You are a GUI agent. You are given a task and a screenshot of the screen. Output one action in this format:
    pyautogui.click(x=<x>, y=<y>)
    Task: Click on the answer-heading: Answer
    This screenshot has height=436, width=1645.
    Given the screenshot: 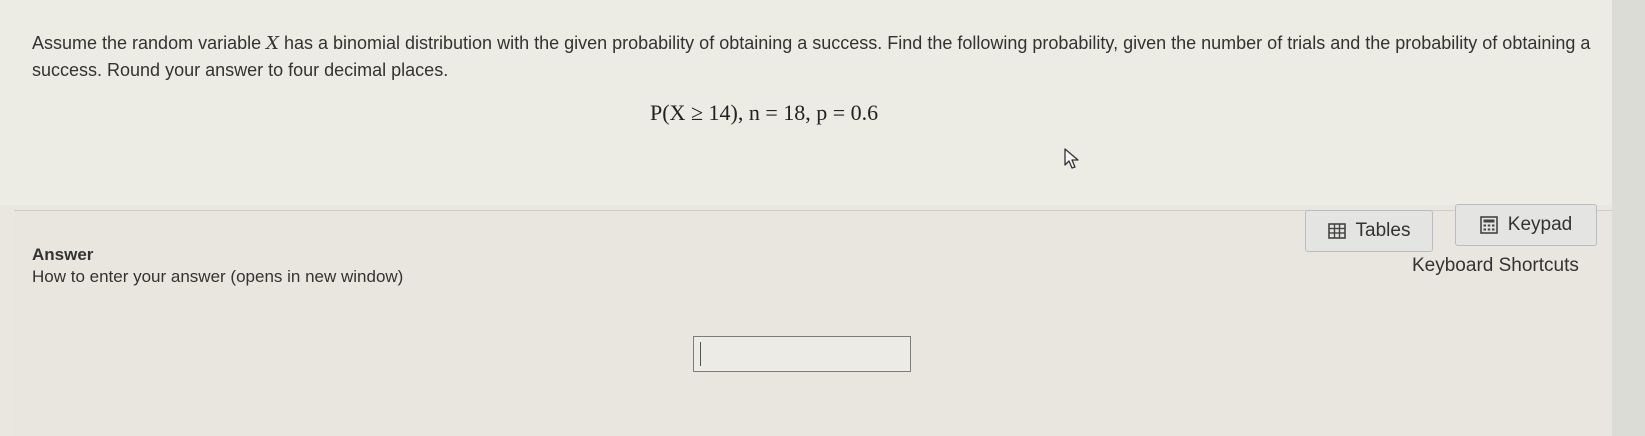 What is the action you would take?
    pyautogui.click(x=63, y=254)
    